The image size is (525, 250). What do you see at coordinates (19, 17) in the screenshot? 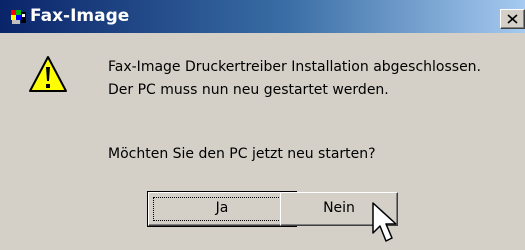
I see `fax-app-icon` at bounding box center [19, 17].